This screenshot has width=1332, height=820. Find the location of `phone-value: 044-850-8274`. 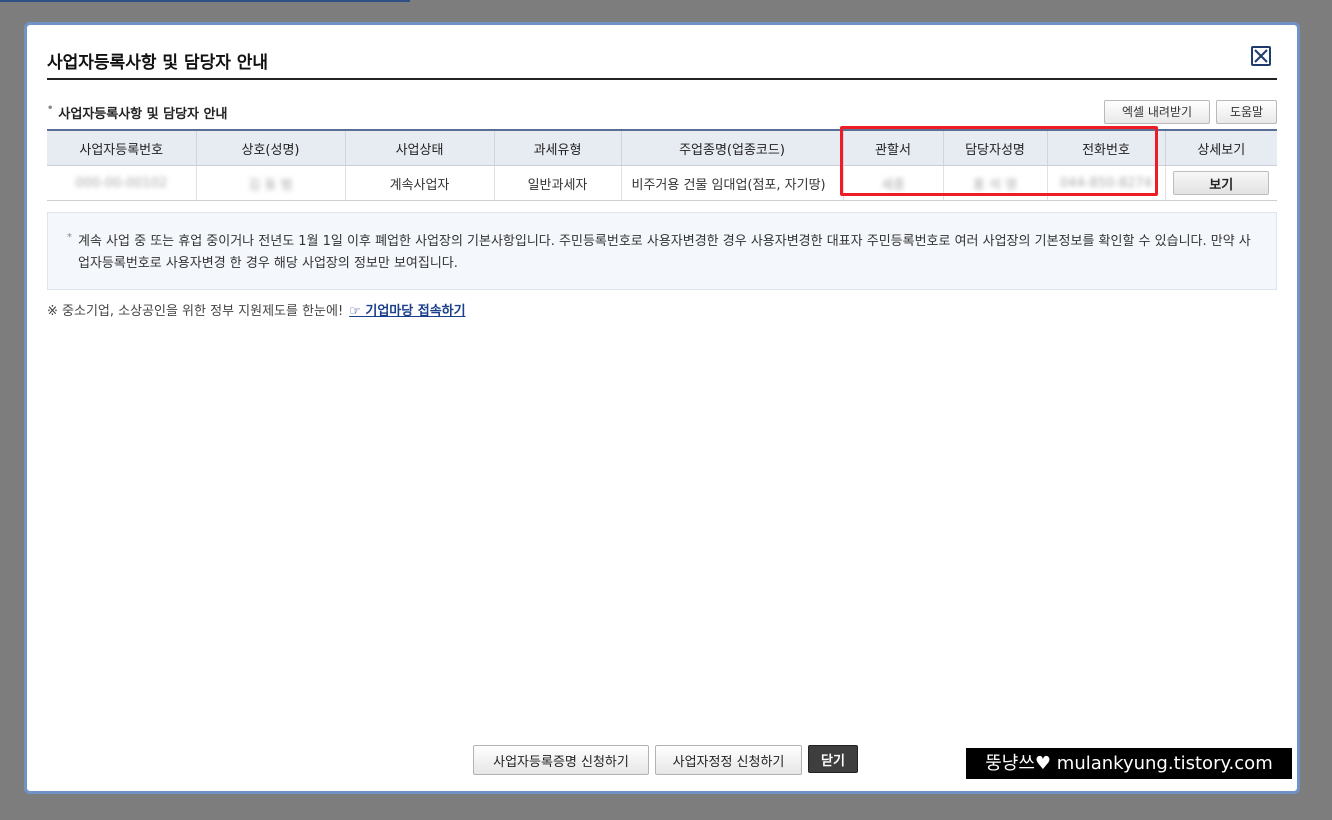

phone-value: 044-850-8274 is located at coordinates (1106, 183).